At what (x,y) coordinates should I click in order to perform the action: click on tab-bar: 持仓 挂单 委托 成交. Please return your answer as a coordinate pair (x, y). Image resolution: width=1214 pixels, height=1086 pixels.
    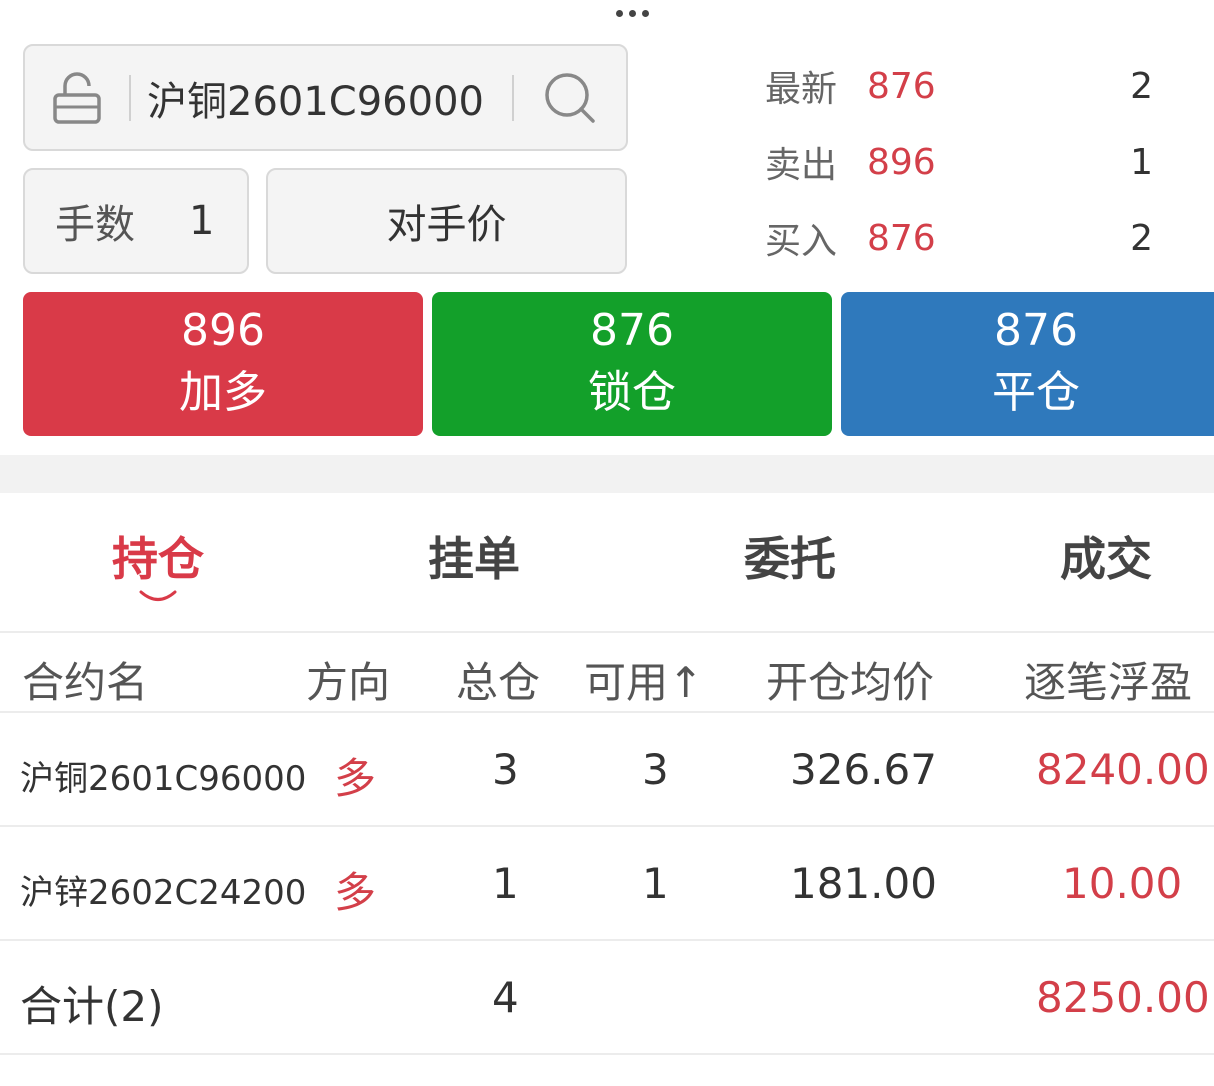
    Looking at the image, I should click on (607, 562).